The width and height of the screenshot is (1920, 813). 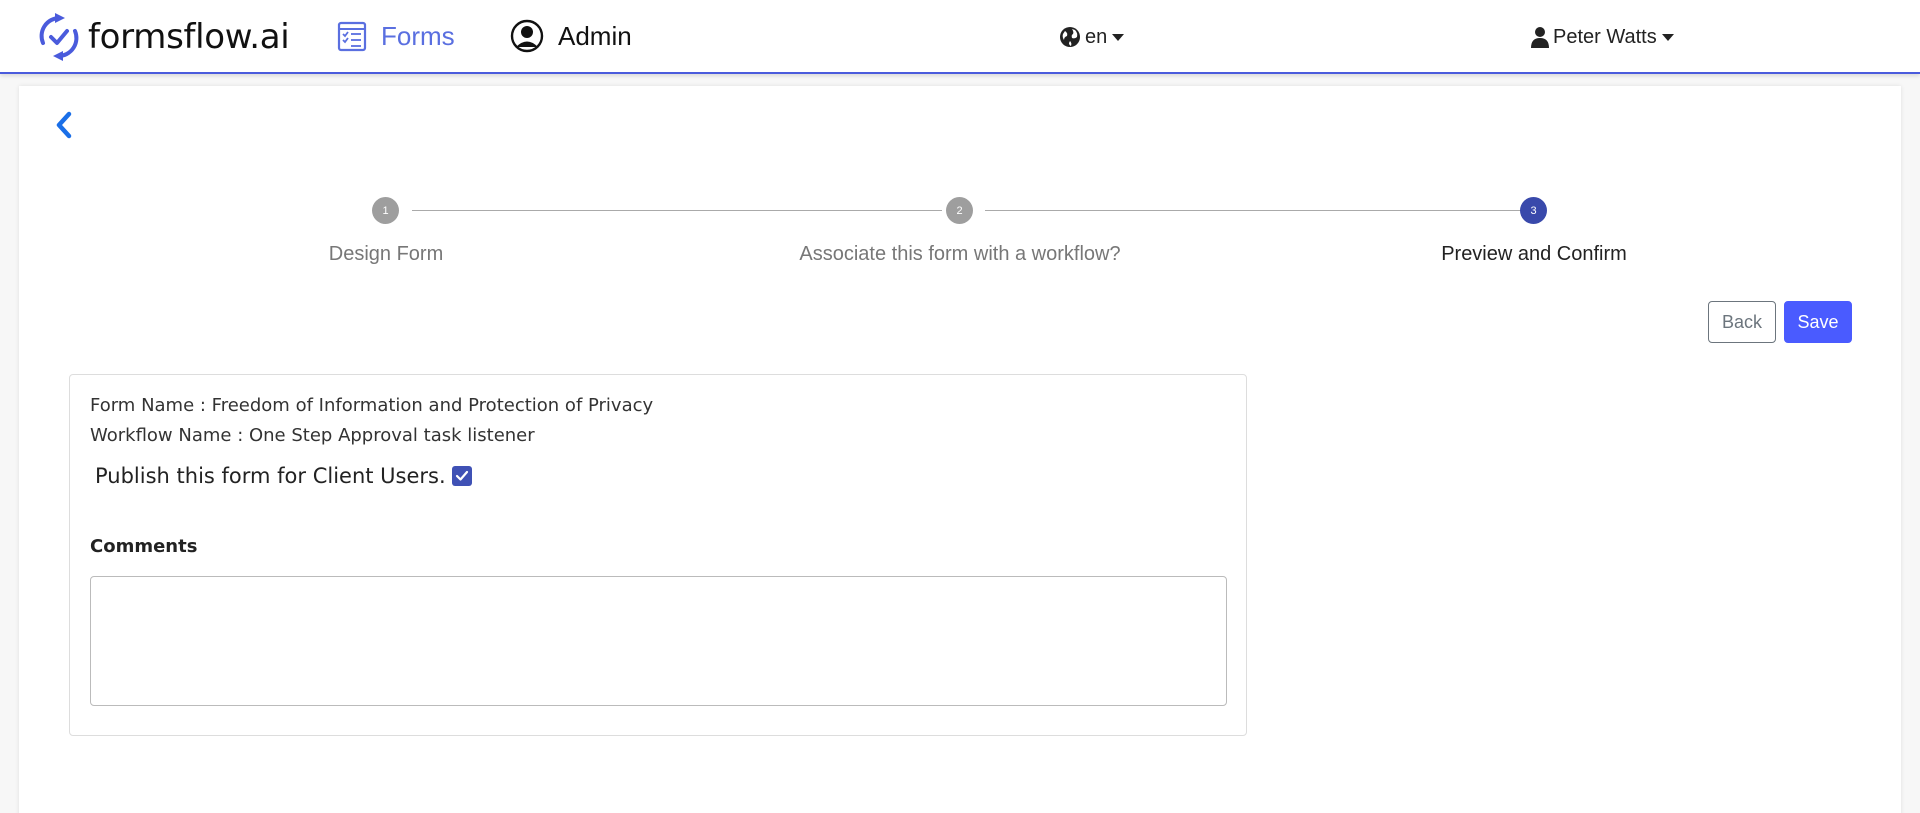 What do you see at coordinates (418, 35) in the screenshot?
I see `nav-forms-label: Forms` at bounding box center [418, 35].